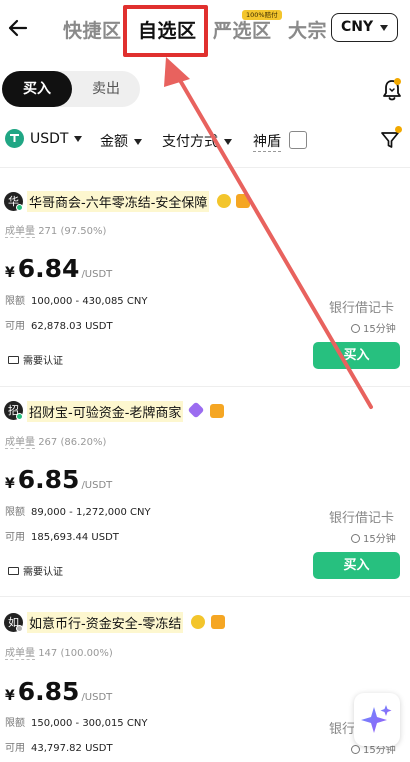 The width and height of the screenshot is (410, 762). What do you see at coordinates (105, 411) in the screenshot?
I see `merchant-name: 招财宝-可验资金-老牌商家` at bounding box center [105, 411].